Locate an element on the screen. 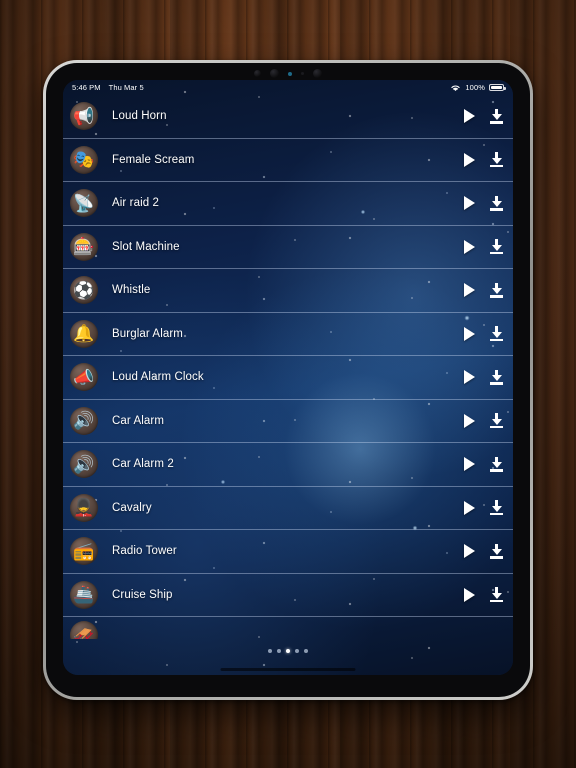  horn-icon: 📢 is located at coordinates (84, 116).